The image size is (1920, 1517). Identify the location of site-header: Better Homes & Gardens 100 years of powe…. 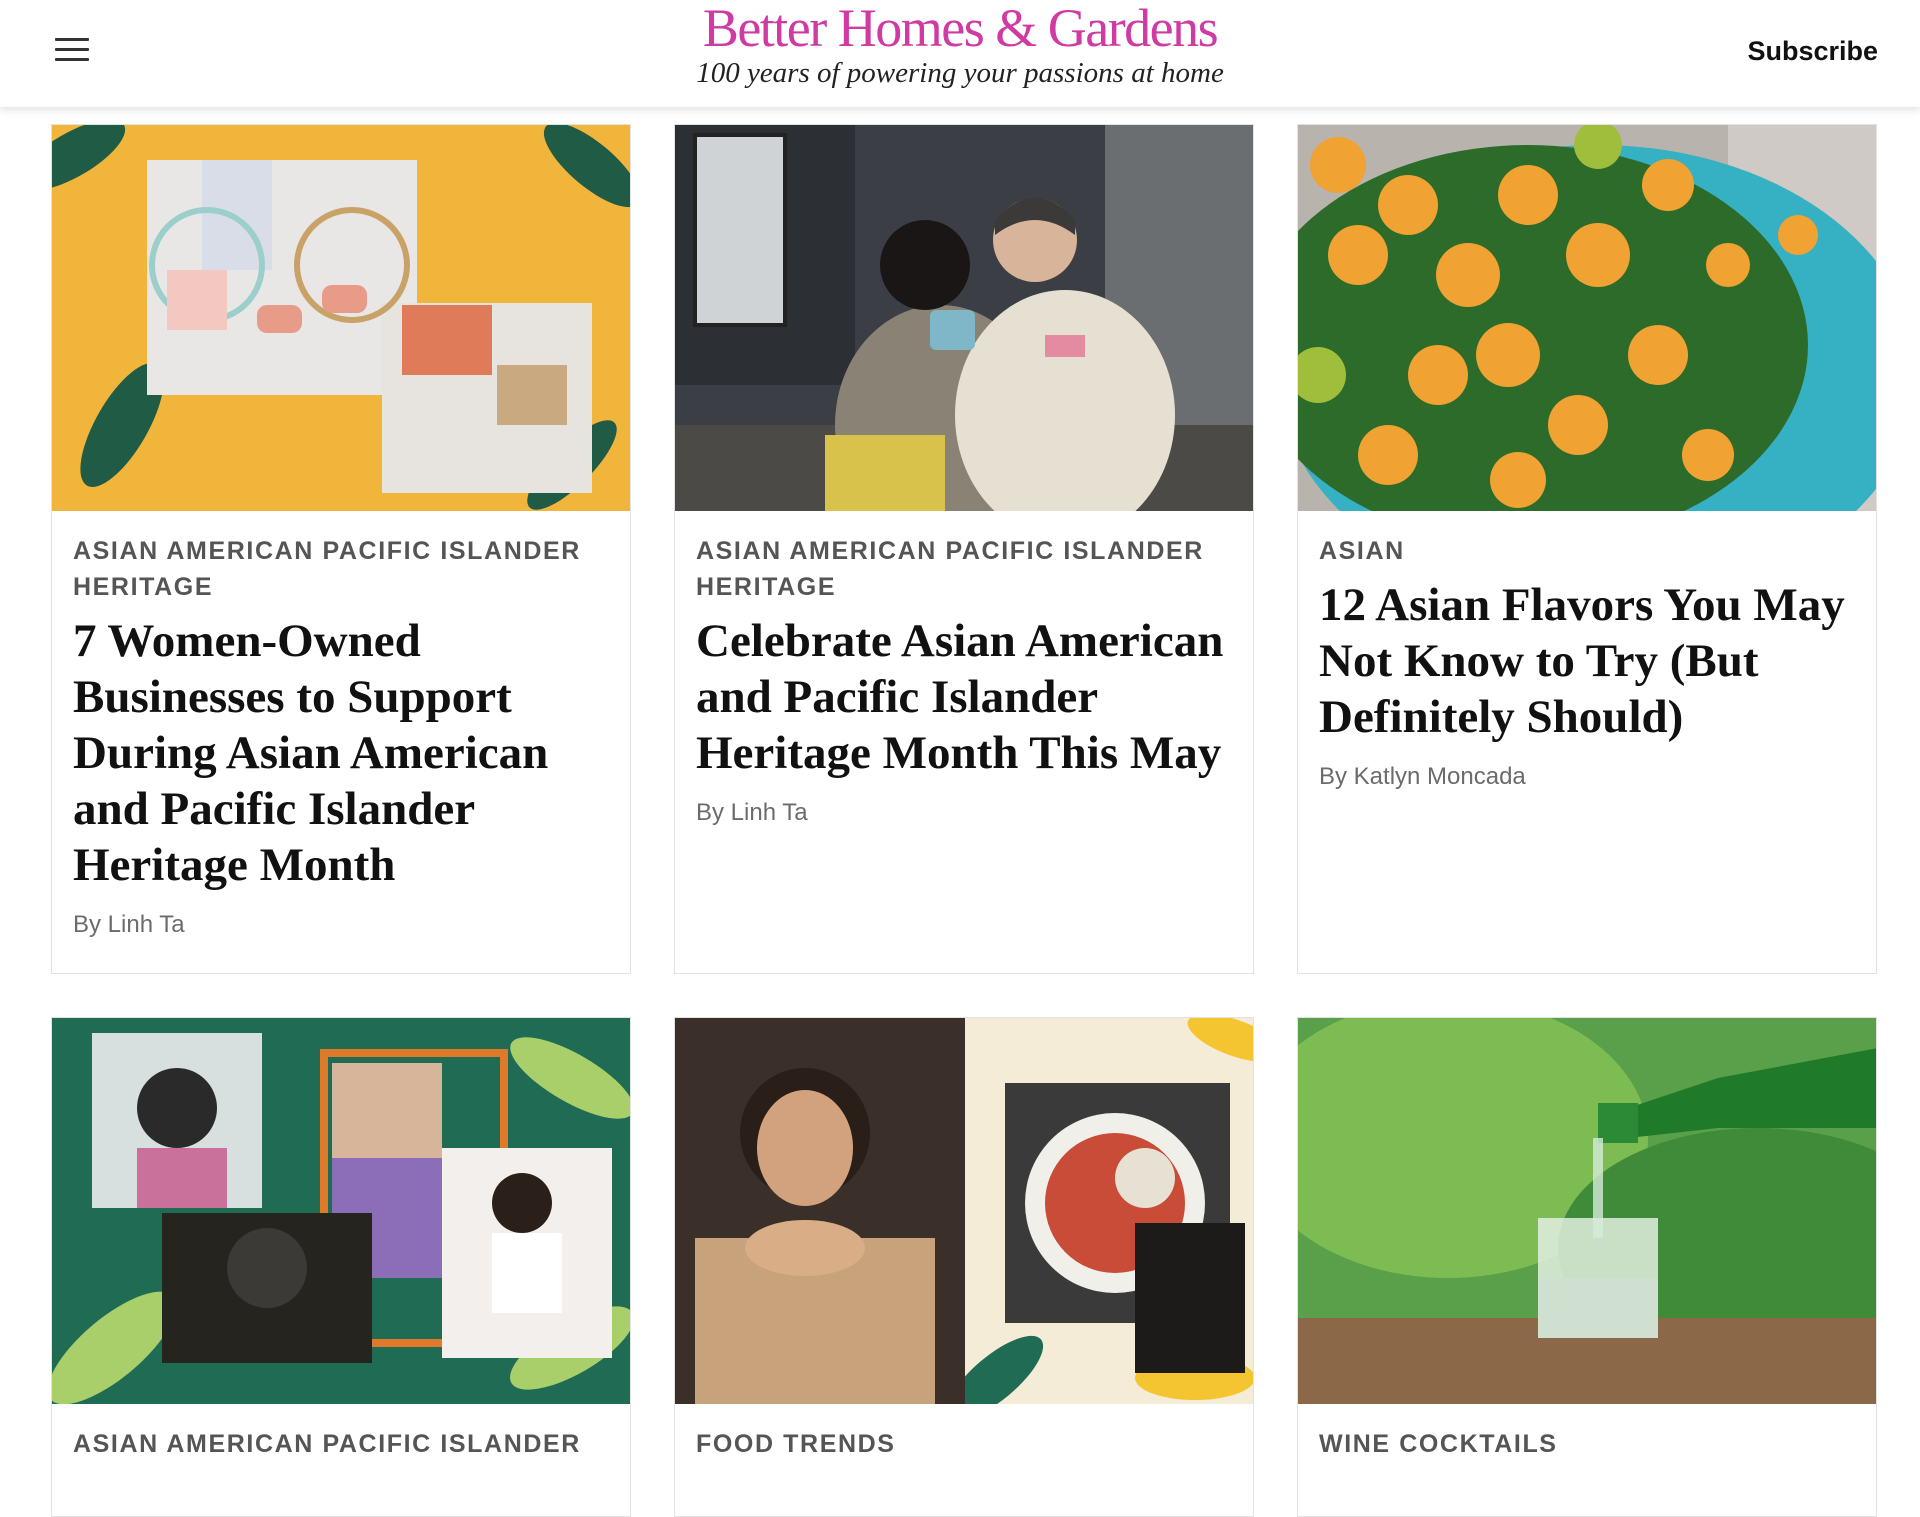
(960, 53).